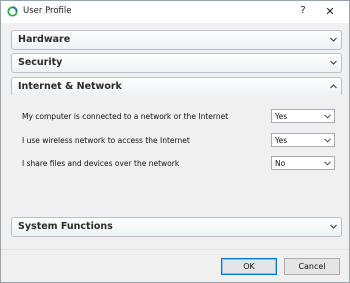  What do you see at coordinates (176, 40) in the screenshot?
I see `panel-hardware: Hardware` at bounding box center [176, 40].